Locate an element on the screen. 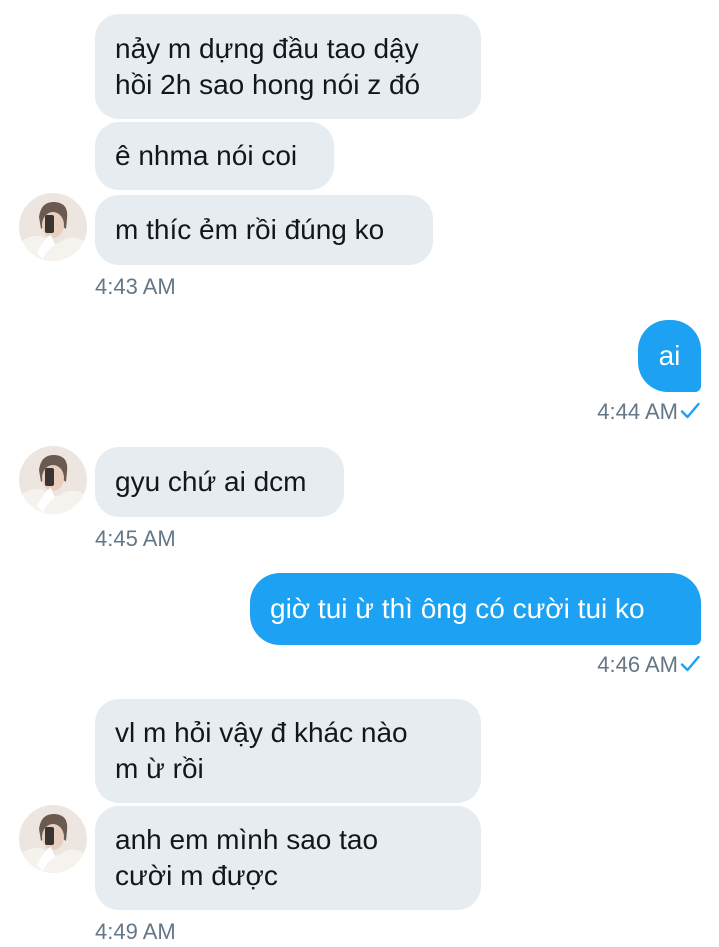 The height and width of the screenshot is (947, 719). message-text: ai is located at coordinates (669, 355).